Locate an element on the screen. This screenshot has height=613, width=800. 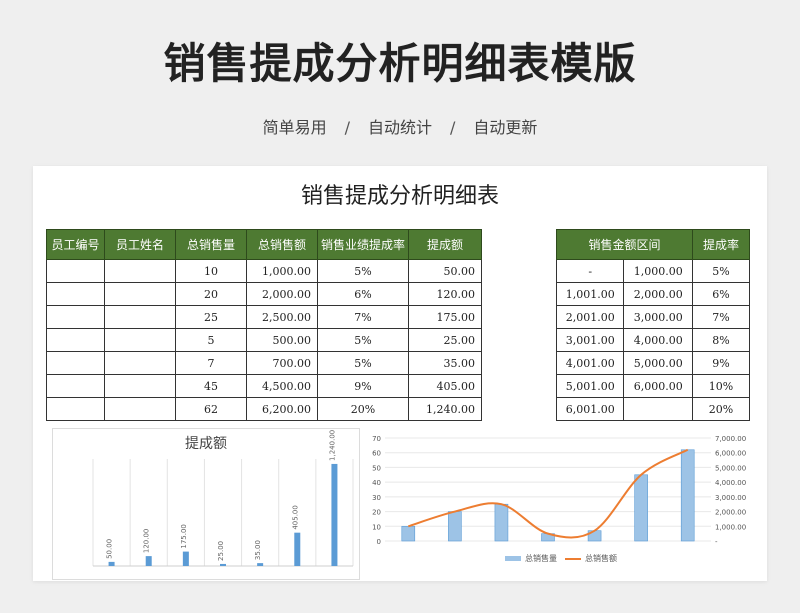
table-row: 25 2,500.00 7% 175.00 is located at coordinates (264, 317).